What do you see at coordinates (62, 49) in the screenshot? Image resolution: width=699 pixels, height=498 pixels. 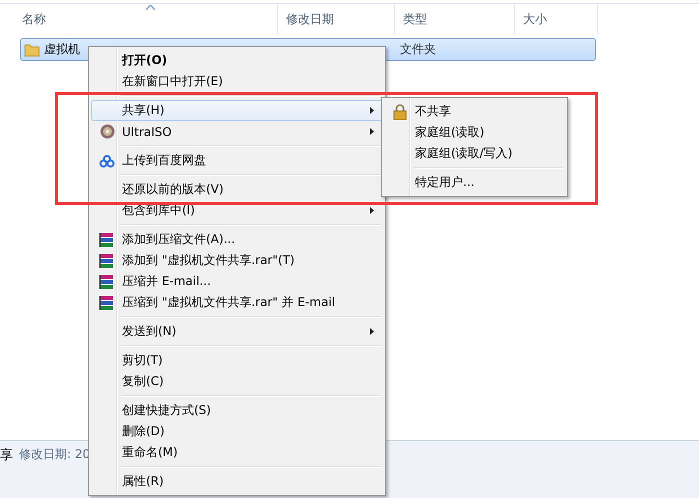 I see `file-name: 虚拟机` at bounding box center [62, 49].